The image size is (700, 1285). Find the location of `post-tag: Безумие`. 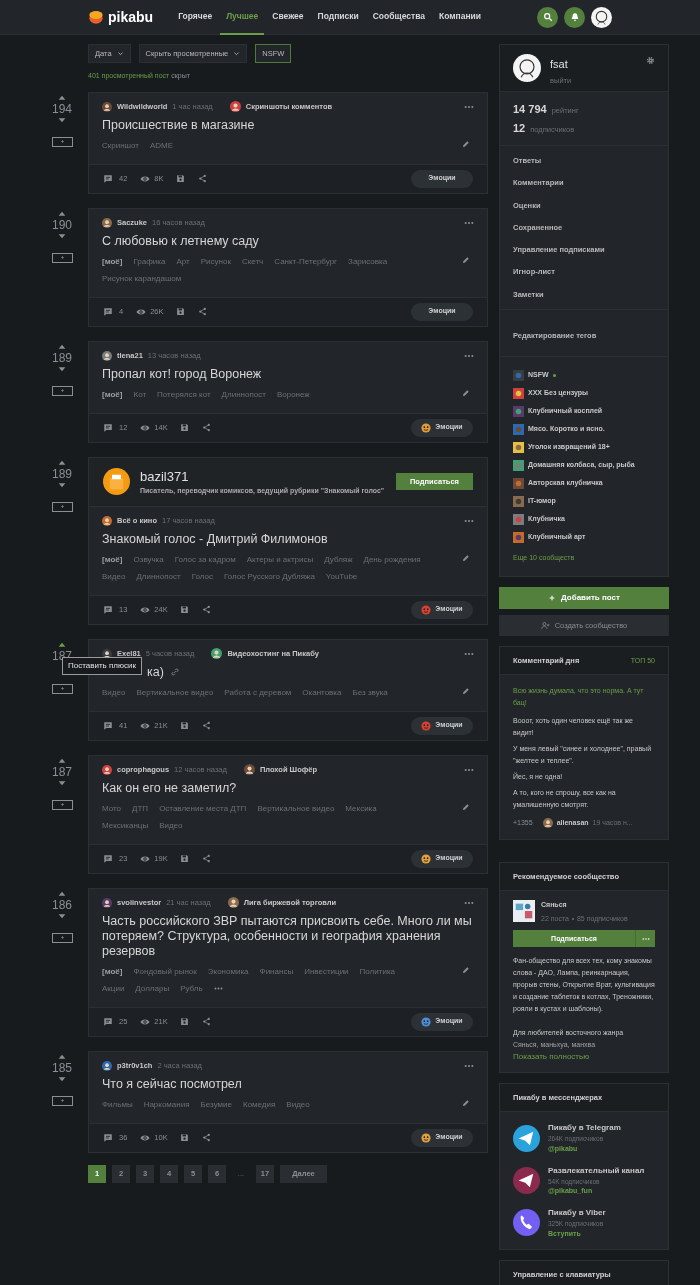

post-tag: Безумие is located at coordinates (216, 1104).